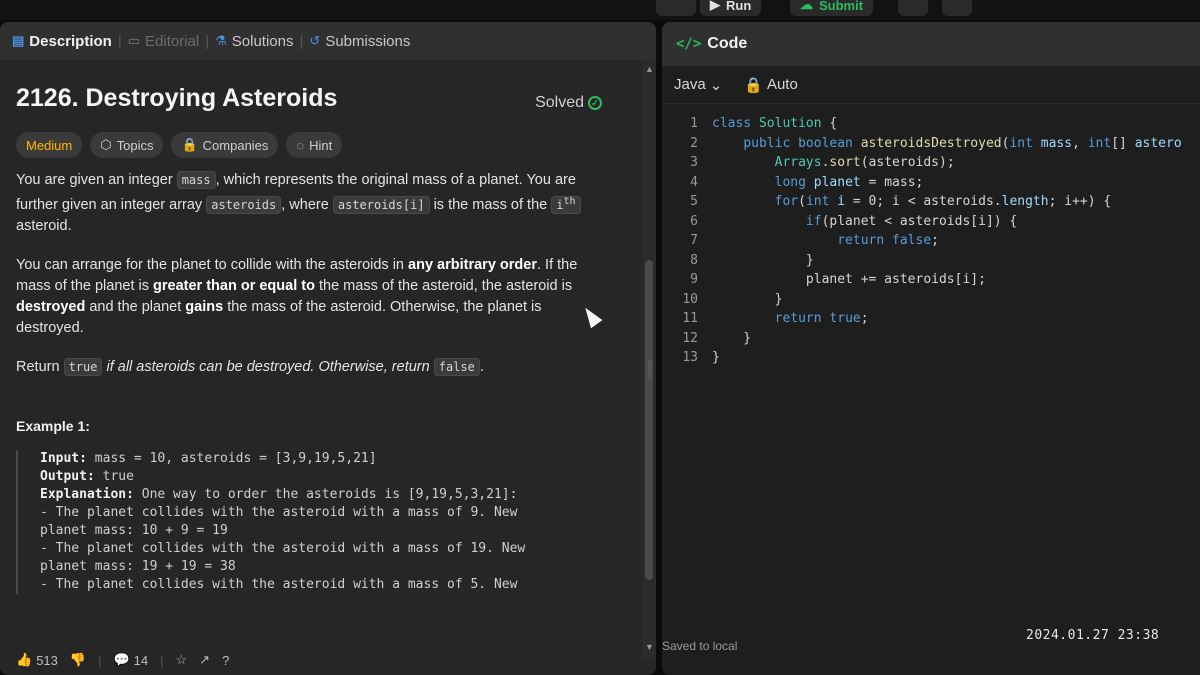 This screenshot has width=1200, height=675. I want to click on panel-resize-handle, so click(650, 370).